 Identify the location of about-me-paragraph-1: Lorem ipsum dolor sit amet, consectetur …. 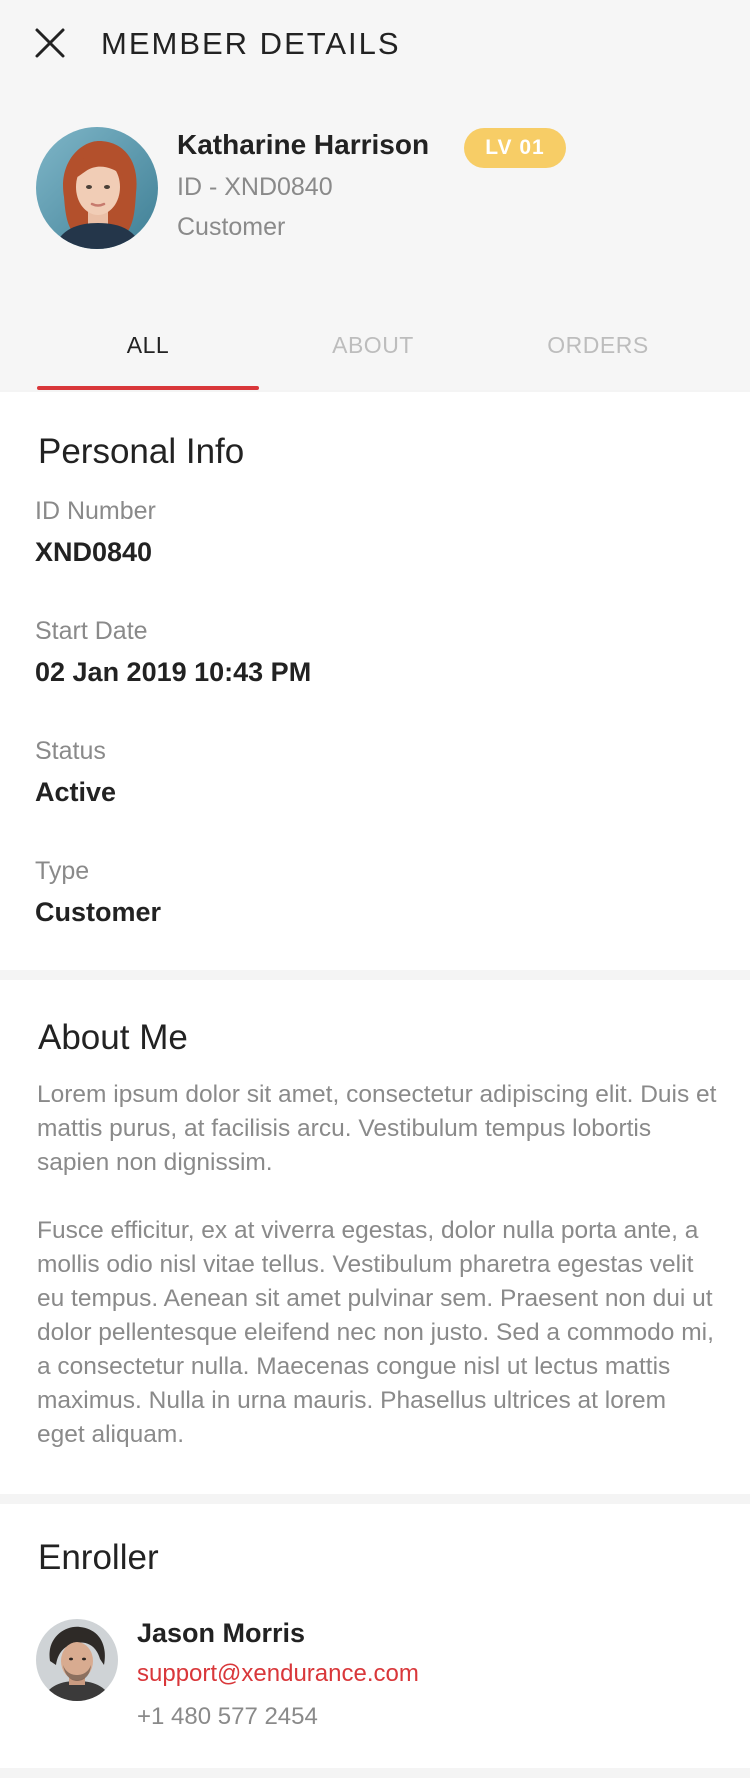
(377, 1128).